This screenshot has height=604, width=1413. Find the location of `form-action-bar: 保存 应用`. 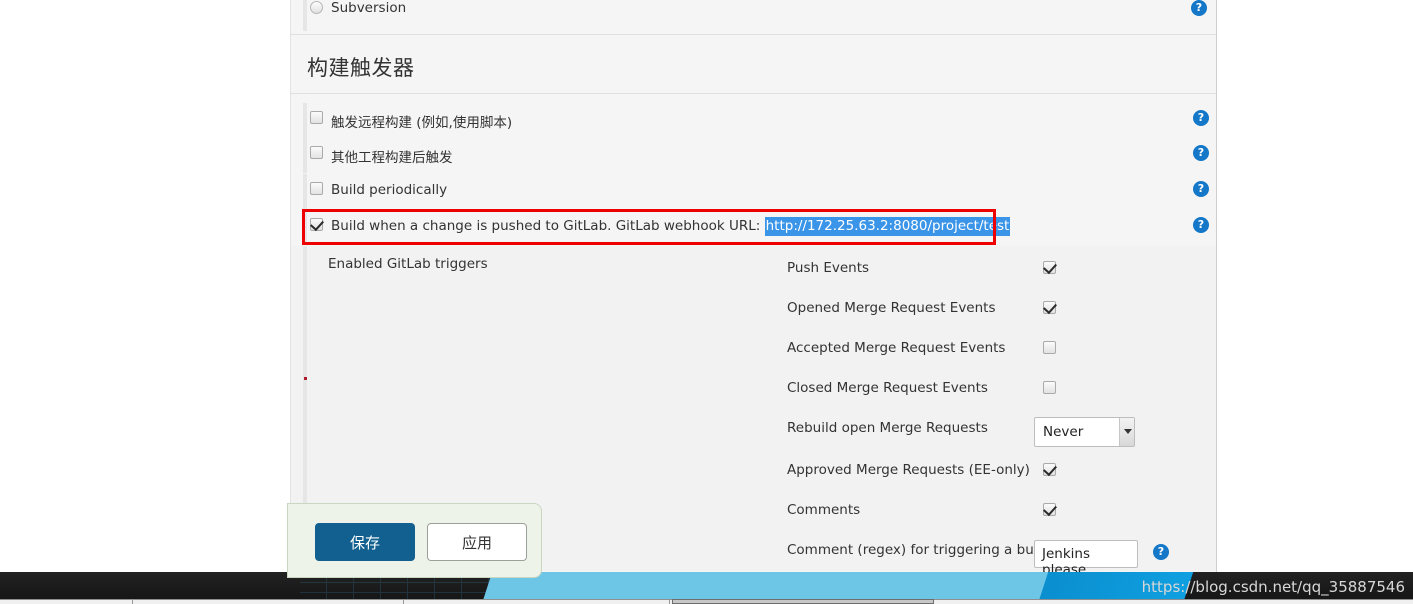

form-action-bar: 保存 应用 is located at coordinates (414, 540).